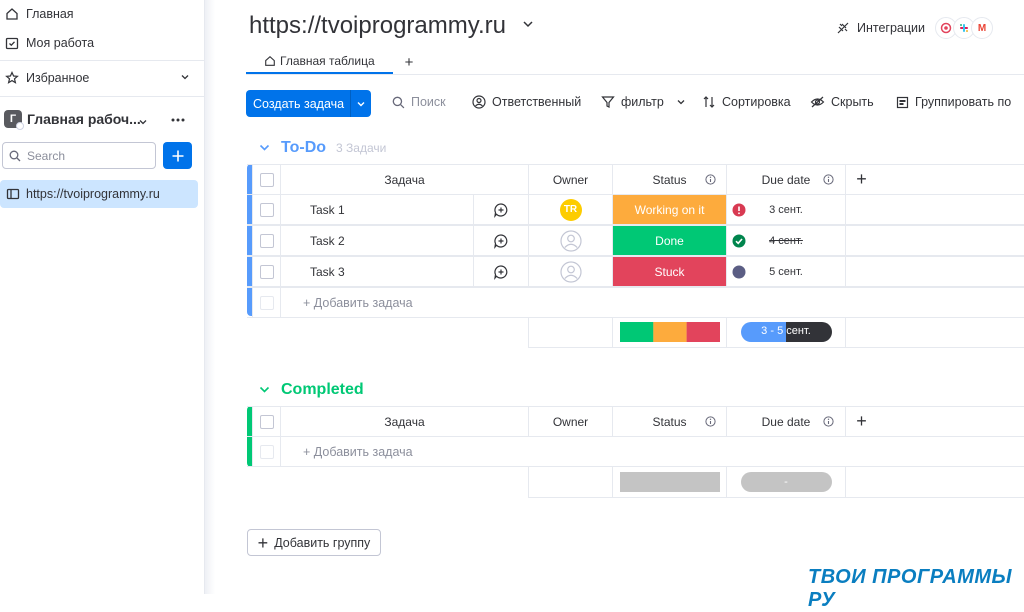 The image size is (1024, 612). Describe the element at coordinates (409, 62) in the screenshot. I see `add-view-button: +` at that location.